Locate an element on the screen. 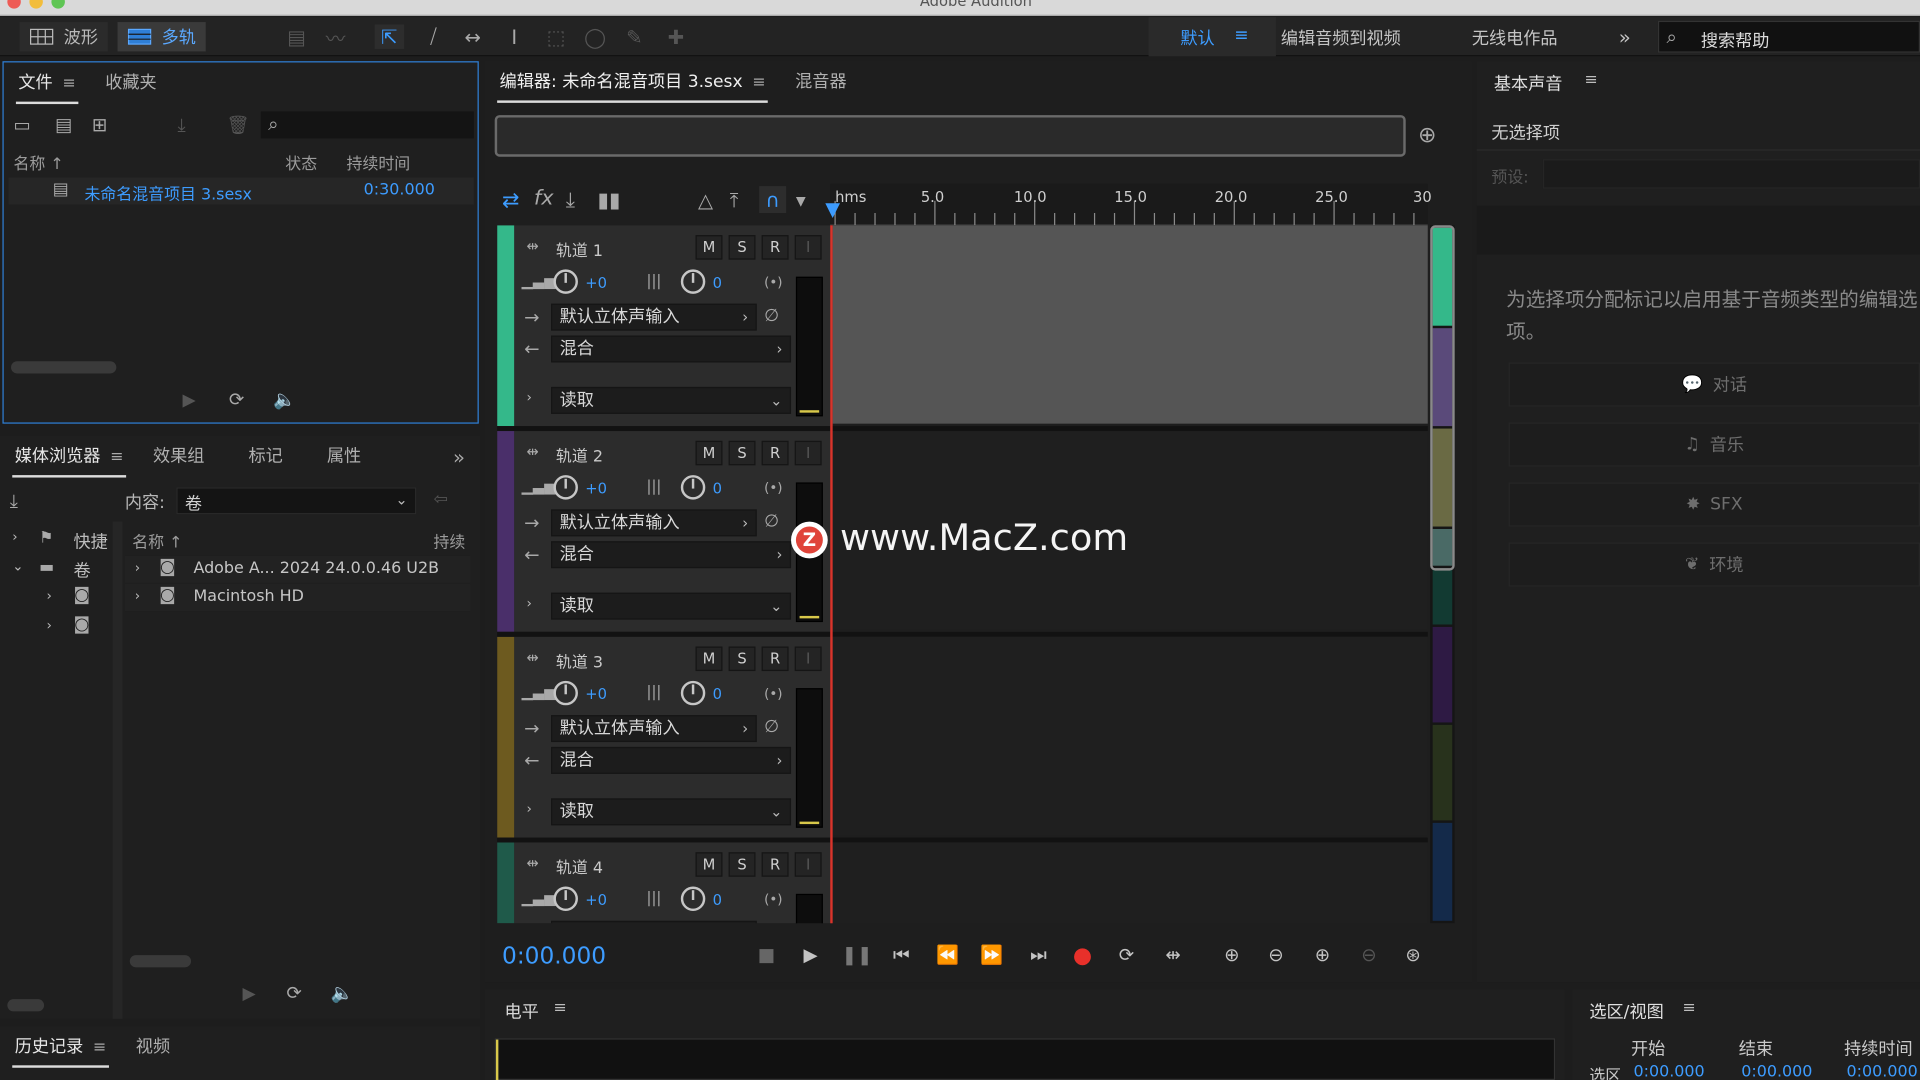 This screenshot has height=1080, width=1920. expand-disk-1-icon: › is located at coordinates (49, 596).